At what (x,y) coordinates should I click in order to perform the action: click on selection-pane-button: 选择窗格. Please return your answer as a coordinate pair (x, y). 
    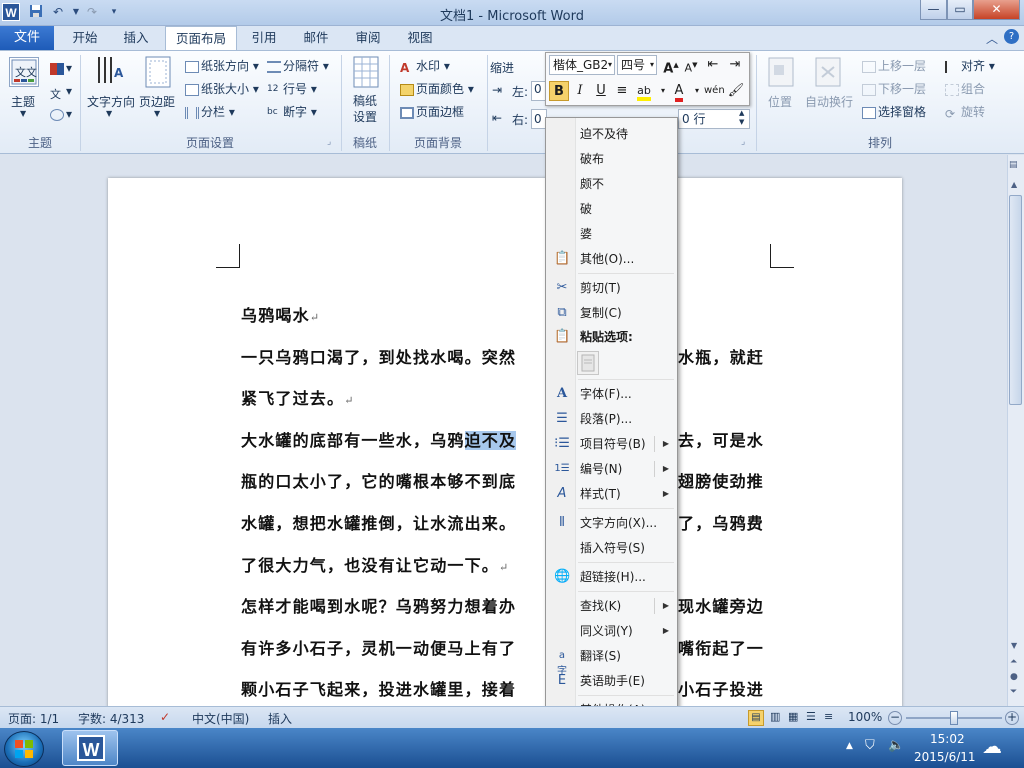
    Looking at the image, I should click on (894, 111).